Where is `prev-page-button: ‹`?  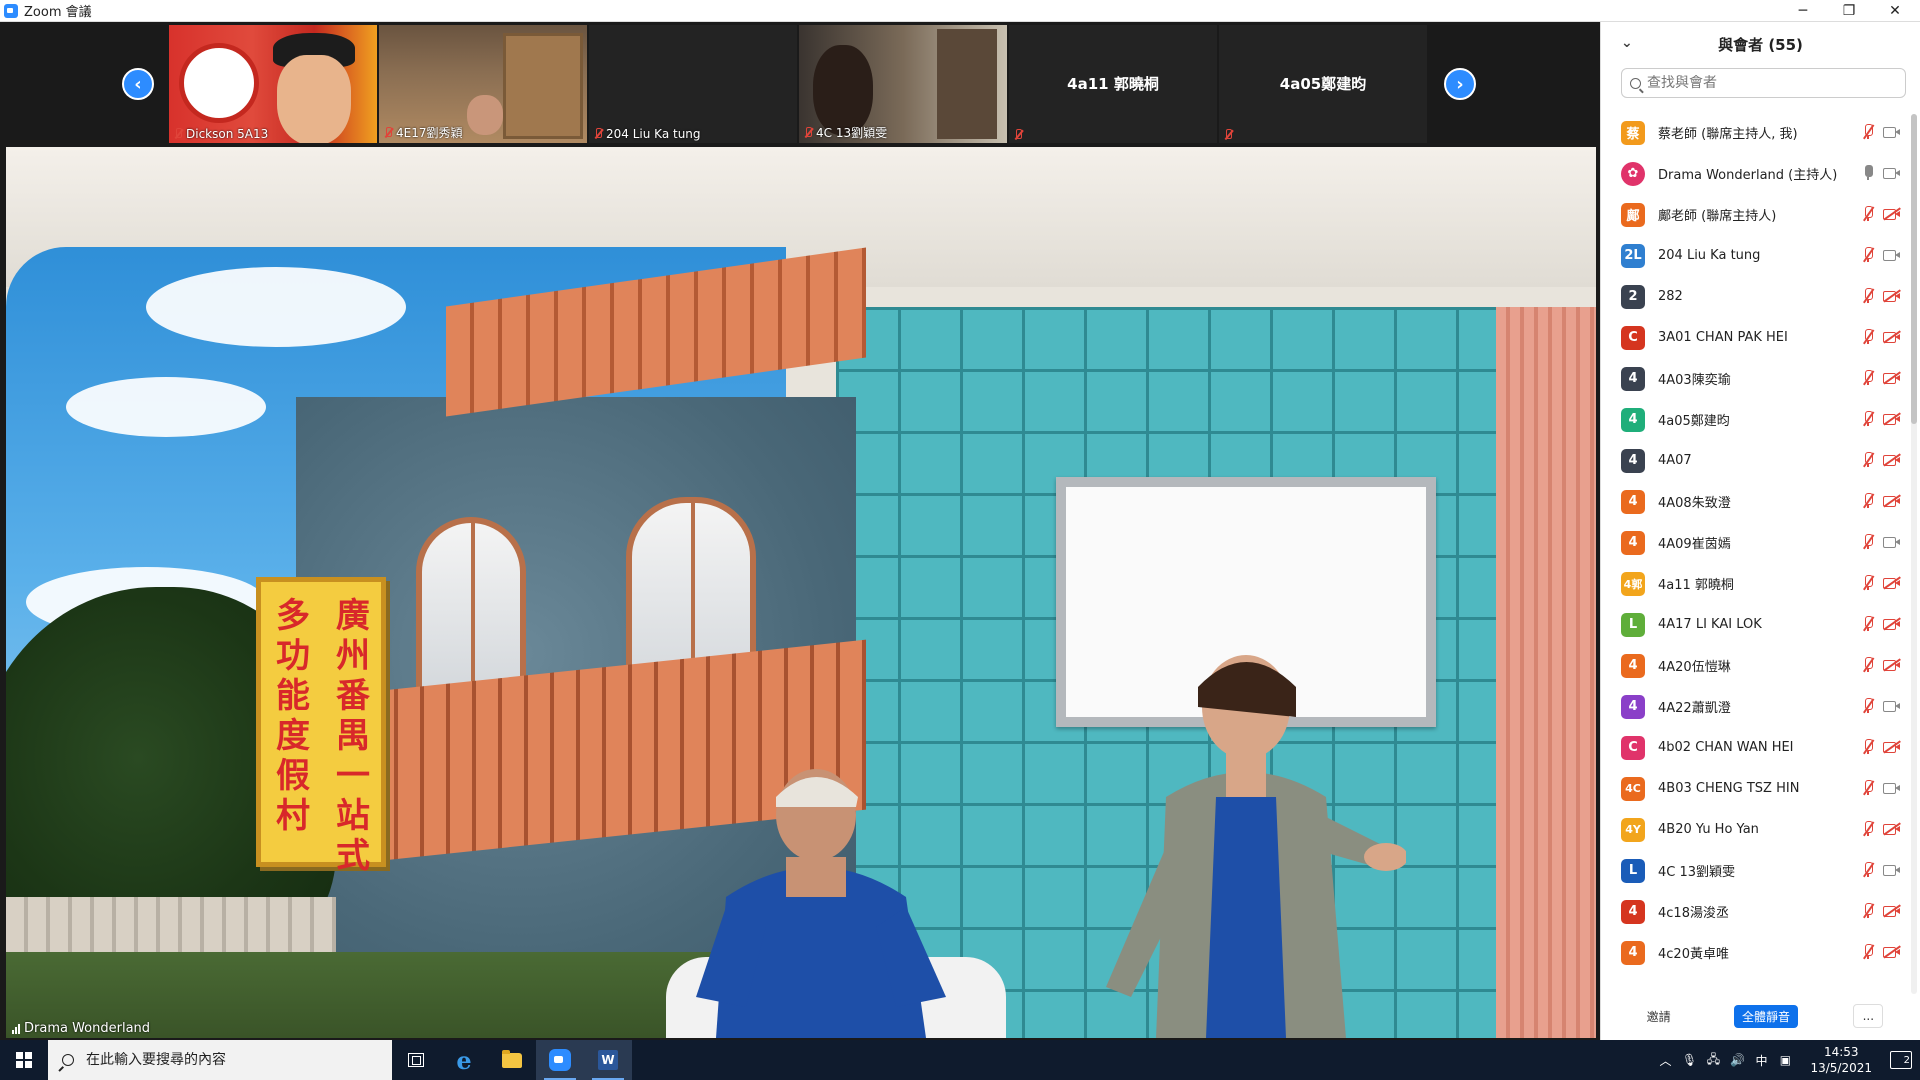 prev-page-button: ‹ is located at coordinates (138, 84).